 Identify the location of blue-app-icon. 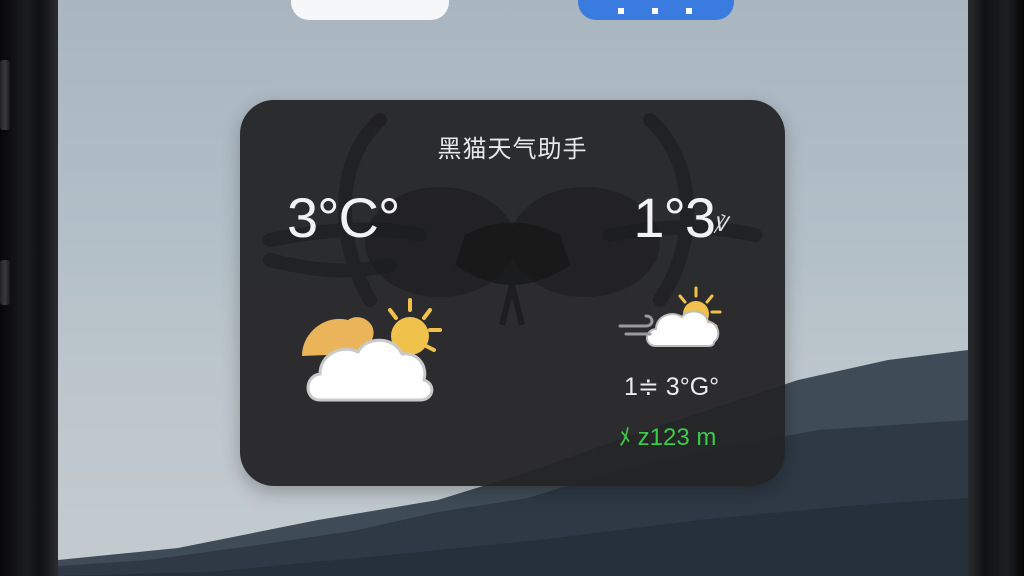
(656, 10).